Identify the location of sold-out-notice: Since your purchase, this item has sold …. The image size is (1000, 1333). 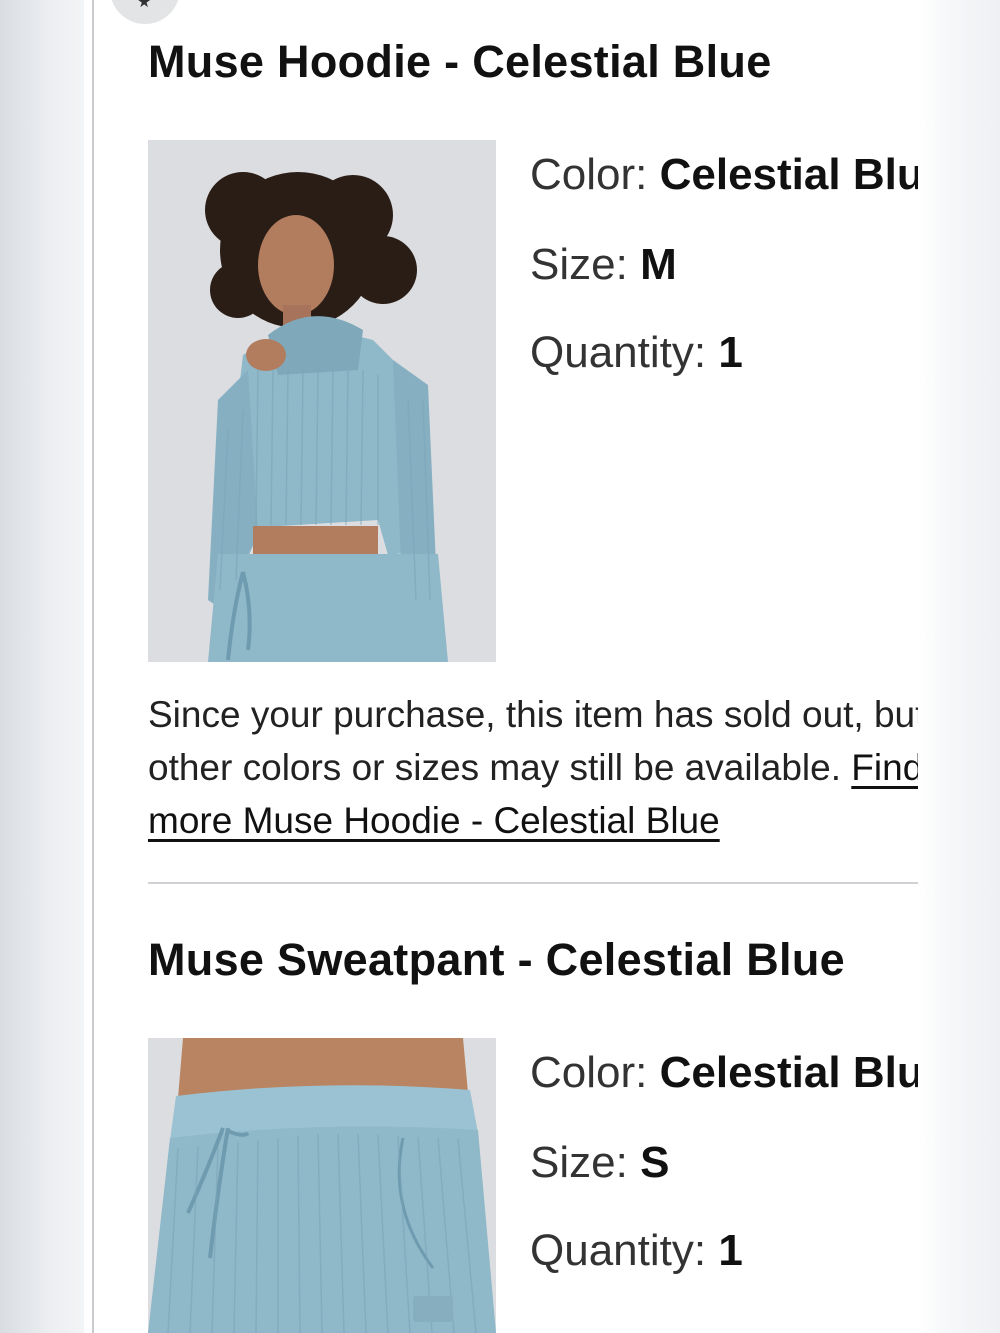
(533, 767).